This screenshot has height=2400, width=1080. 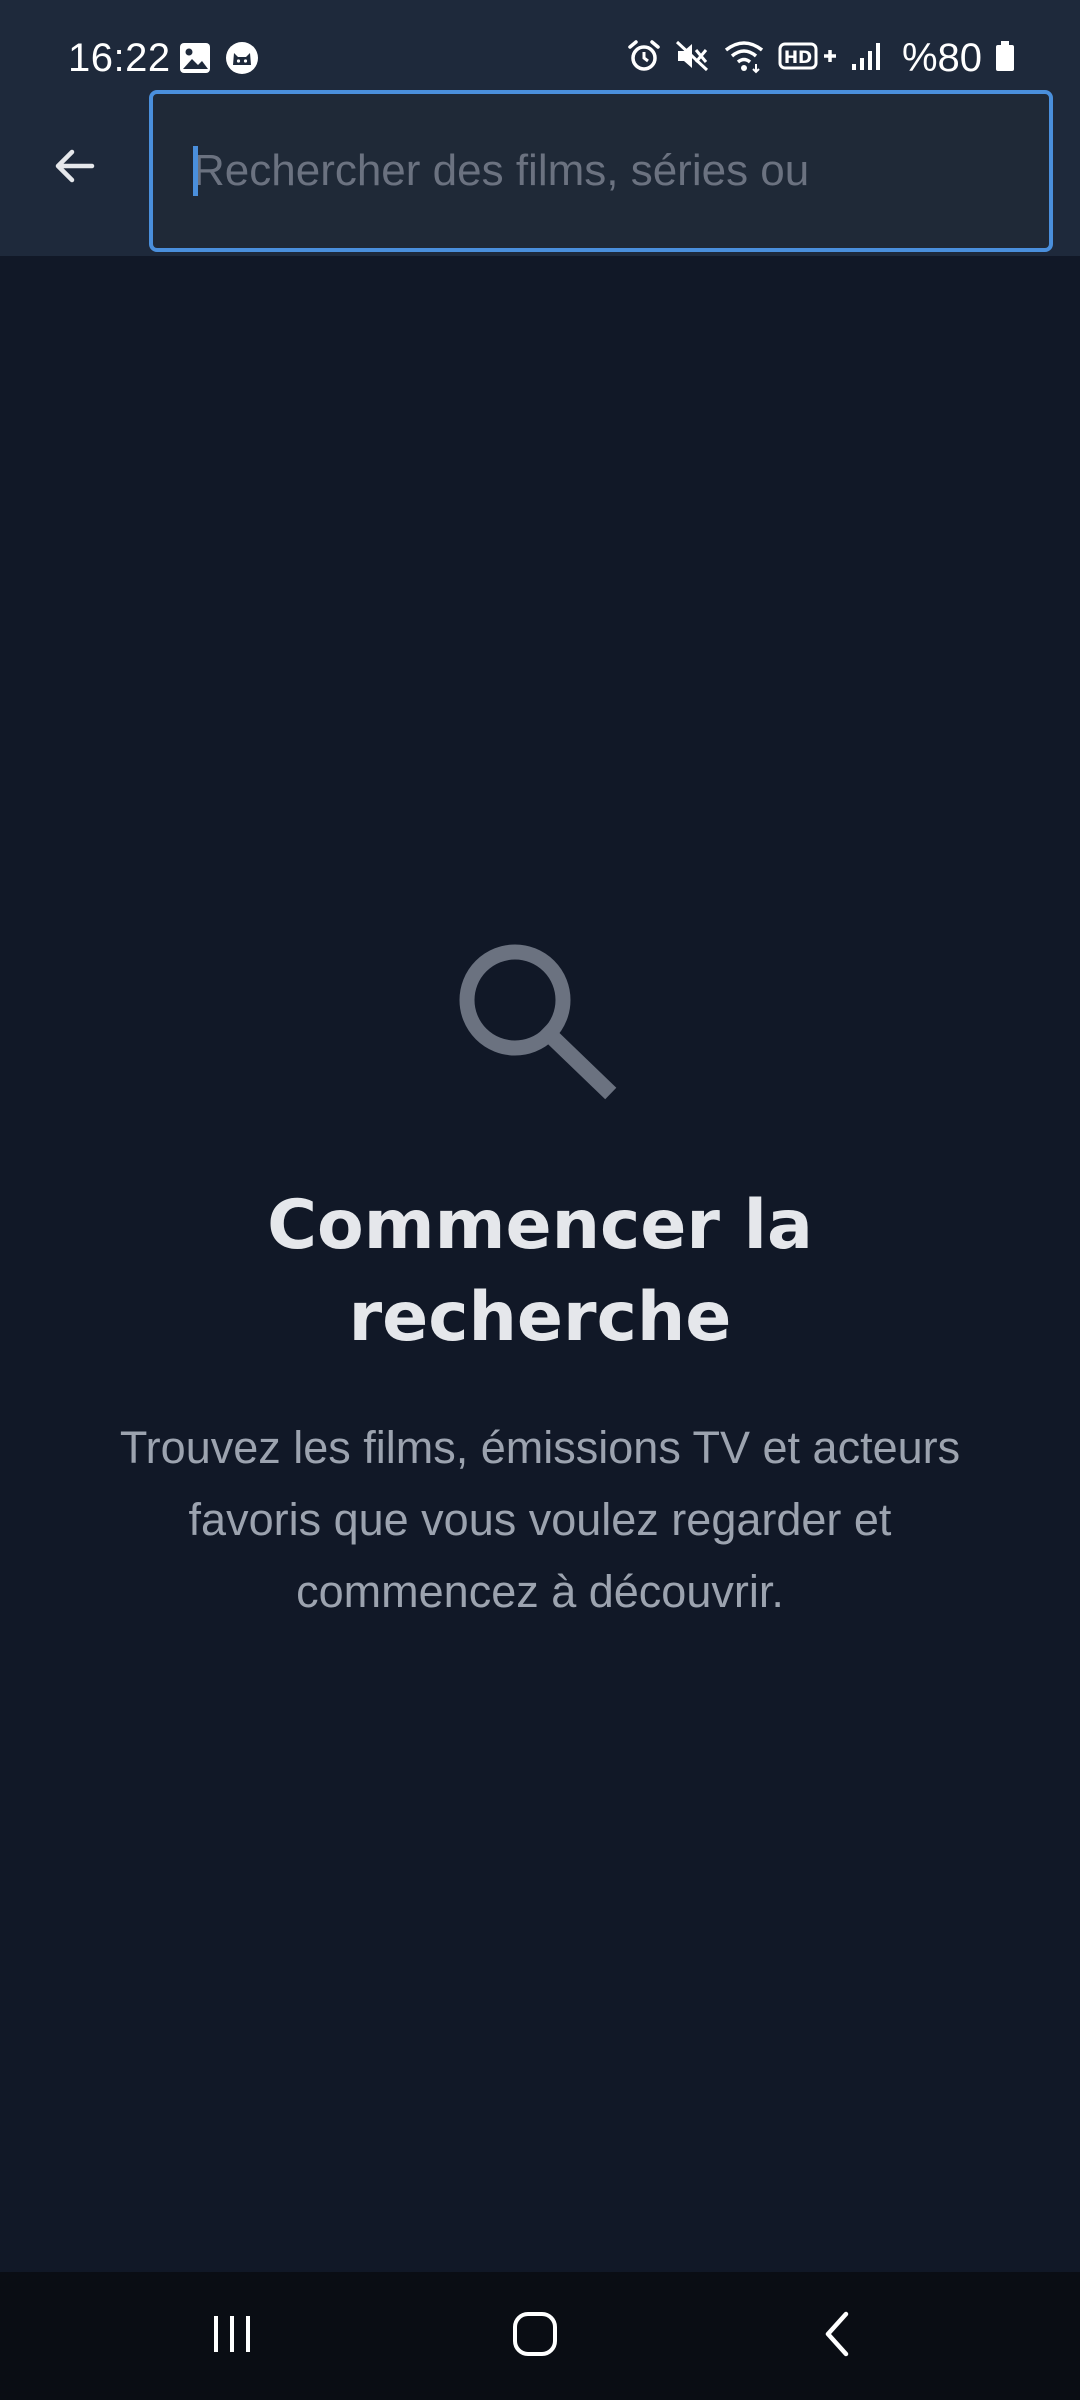 What do you see at coordinates (219, 60) in the screenshot?
I see `notification-icons` at bounding box center [219, 60].